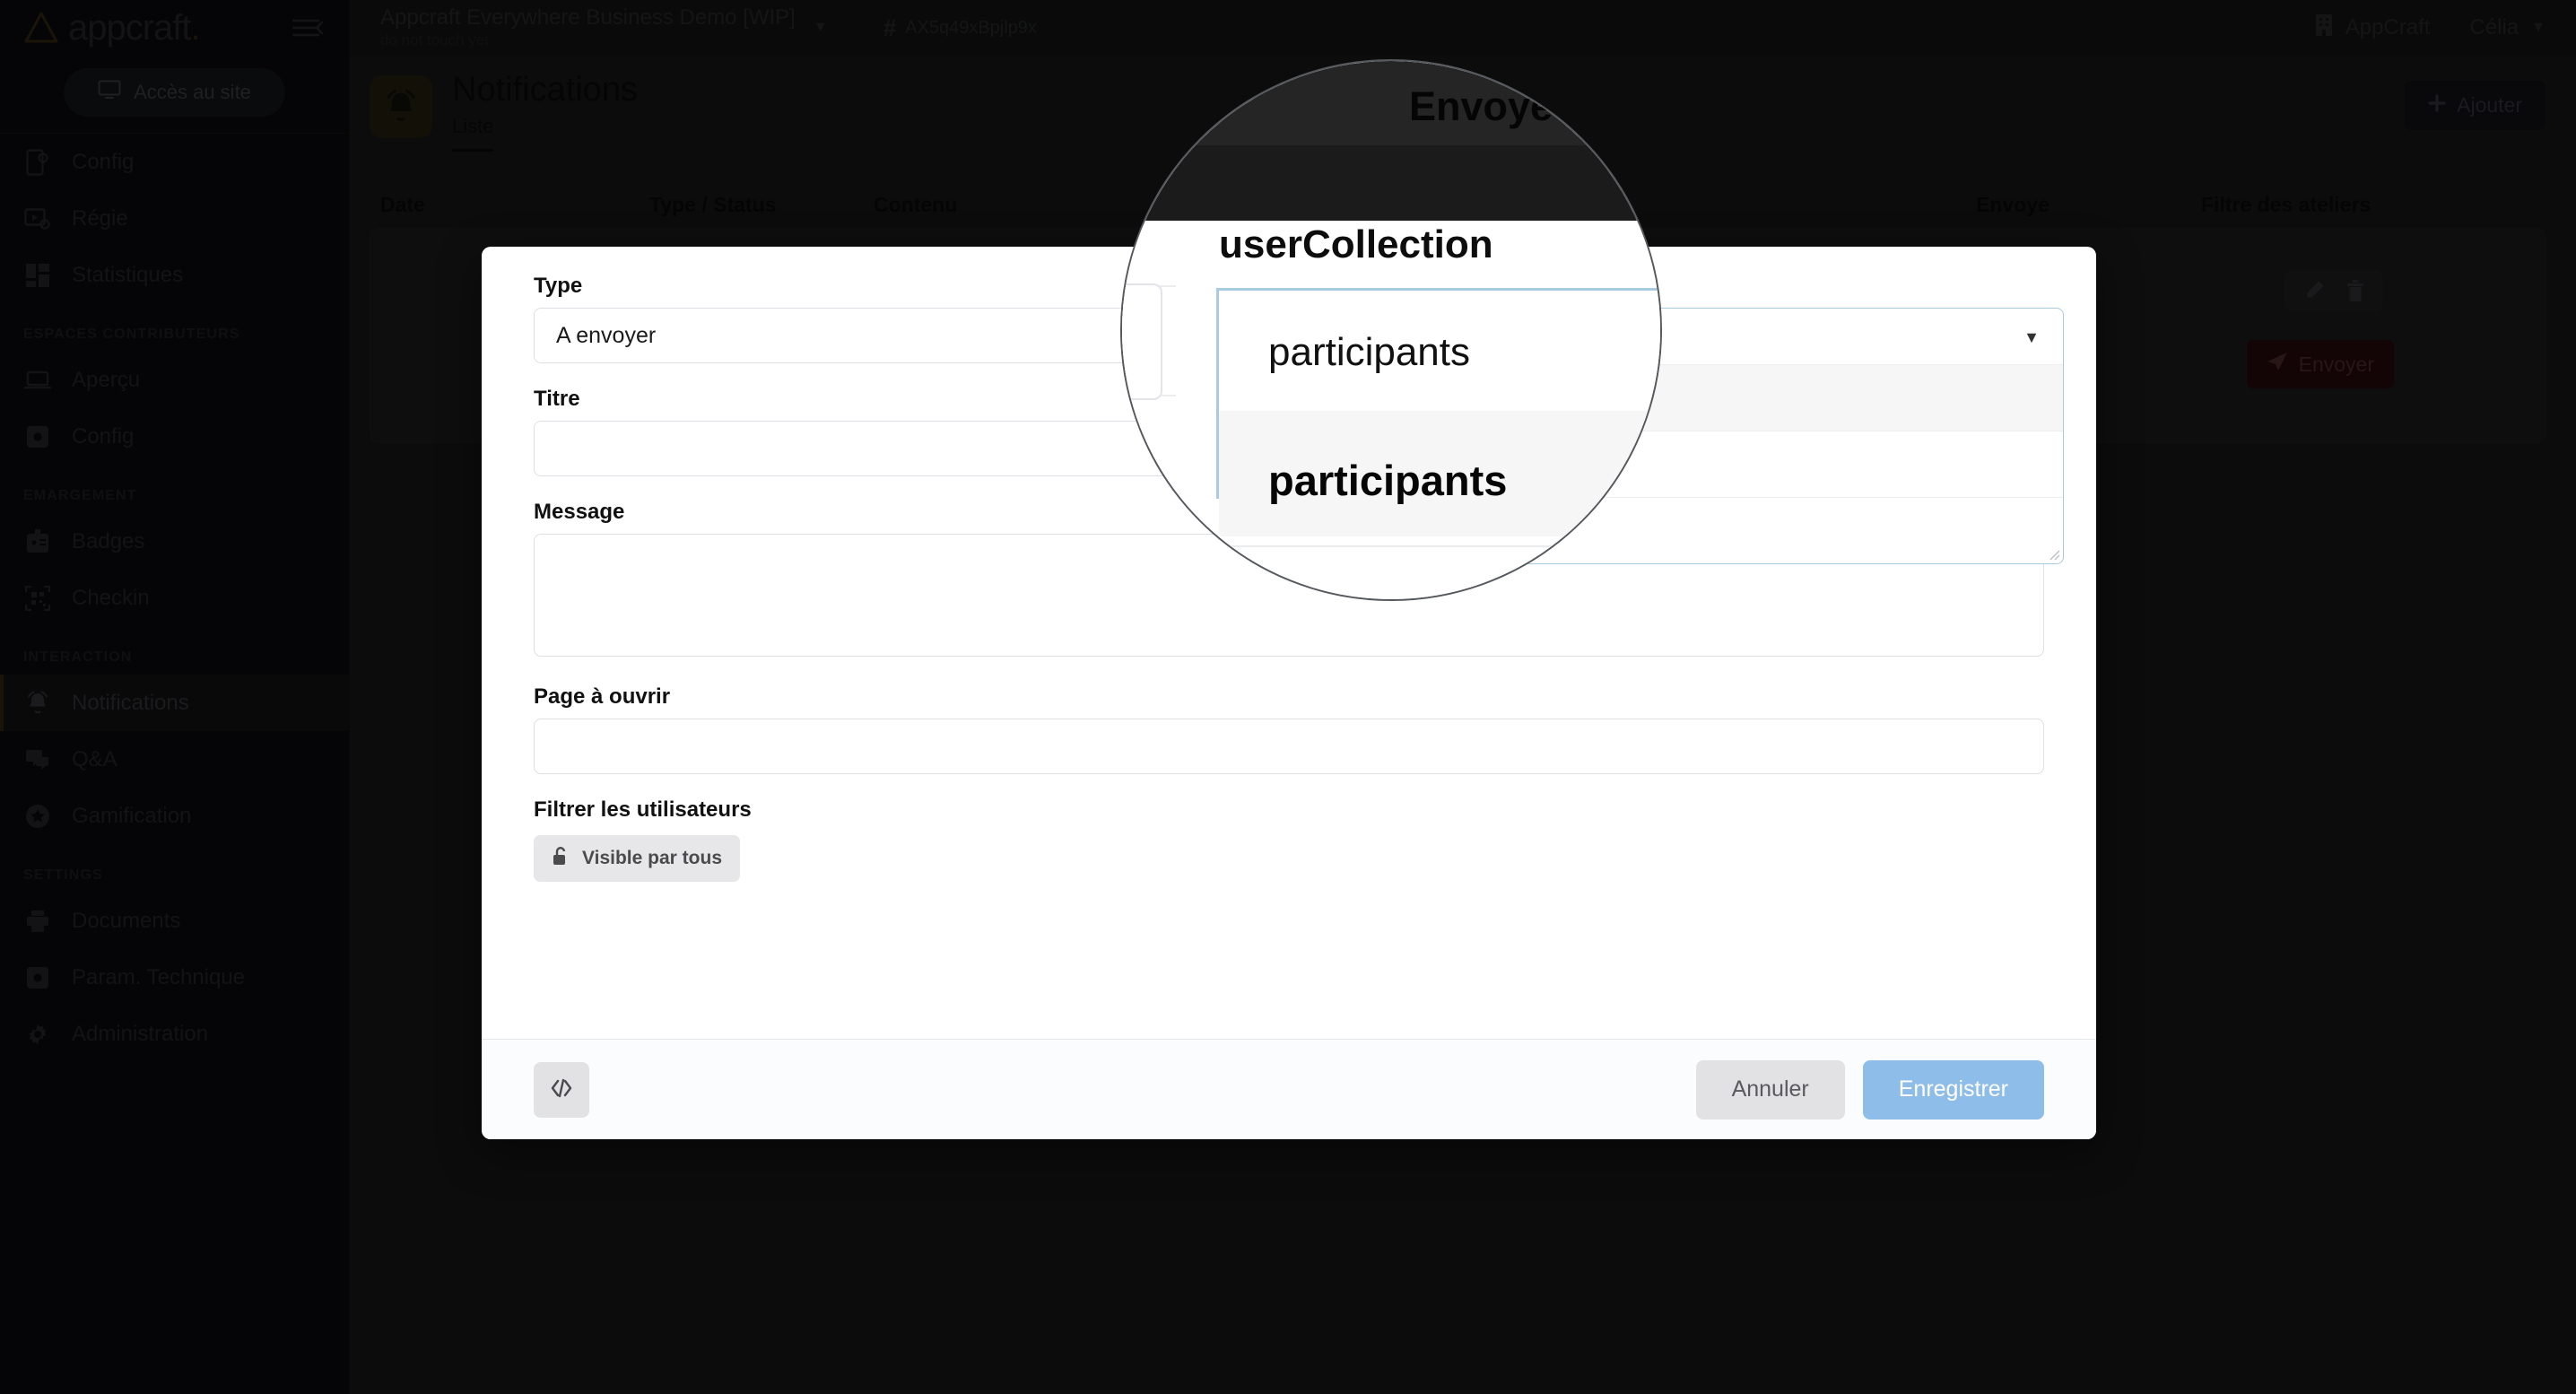 The height and width of the screenshot is (1394, 2576). I want to click on field-label-filter: Filtrer les utilisateurs, so click(643, 809).